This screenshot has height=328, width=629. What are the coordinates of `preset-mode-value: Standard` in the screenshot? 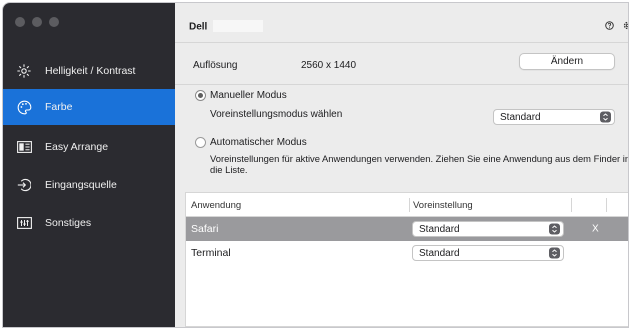 It's located at (520, 117).